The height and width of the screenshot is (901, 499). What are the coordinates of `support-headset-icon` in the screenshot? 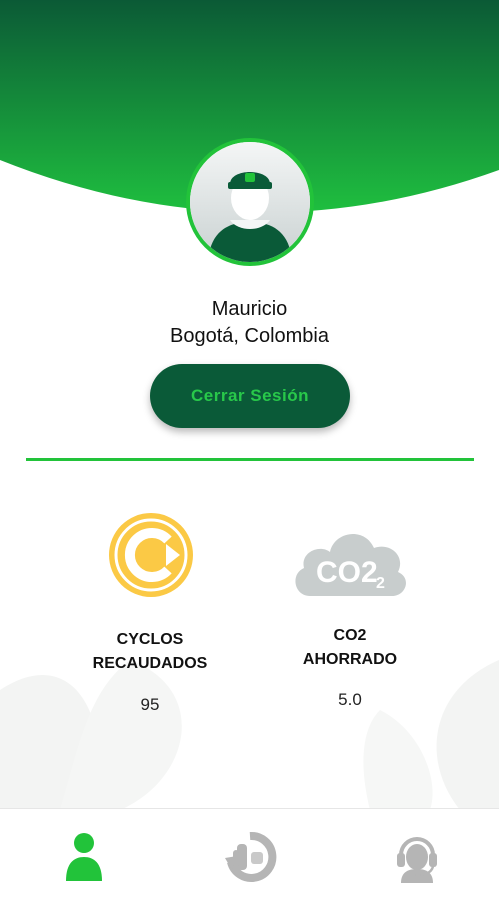 It's located at (417, 860).